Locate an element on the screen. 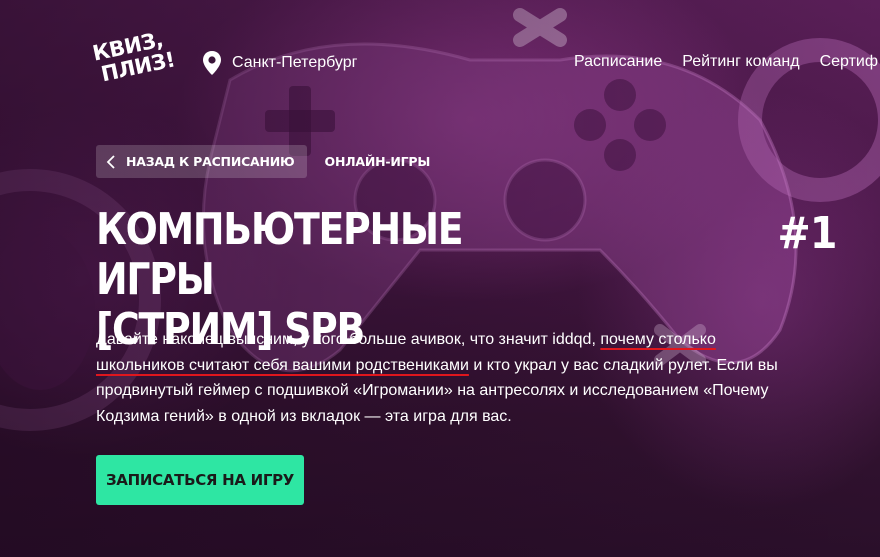 The height and width of the screenshot is (557, 880). nav-item-certificates: Сертиф is located at coordinates (849, 62).